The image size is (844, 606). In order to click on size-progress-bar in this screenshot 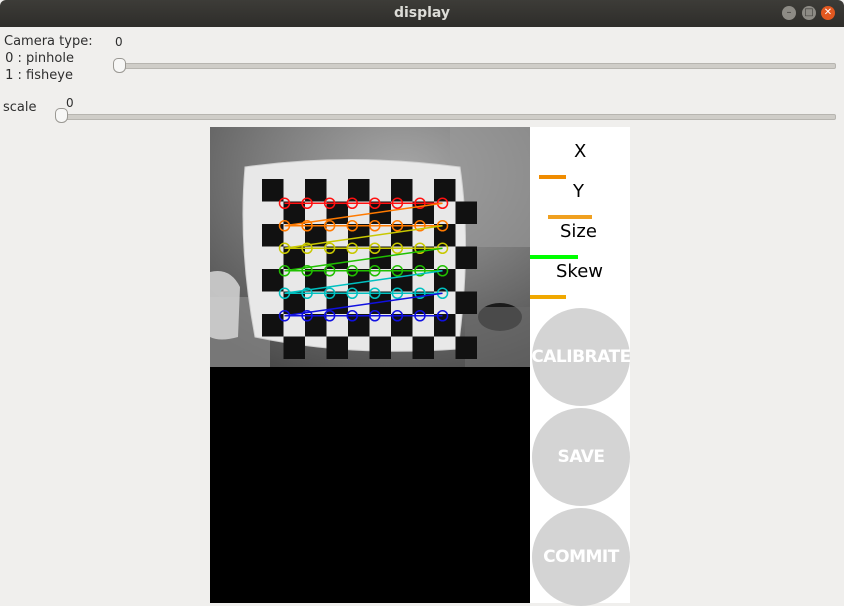, I will do `click(554, 257)`.